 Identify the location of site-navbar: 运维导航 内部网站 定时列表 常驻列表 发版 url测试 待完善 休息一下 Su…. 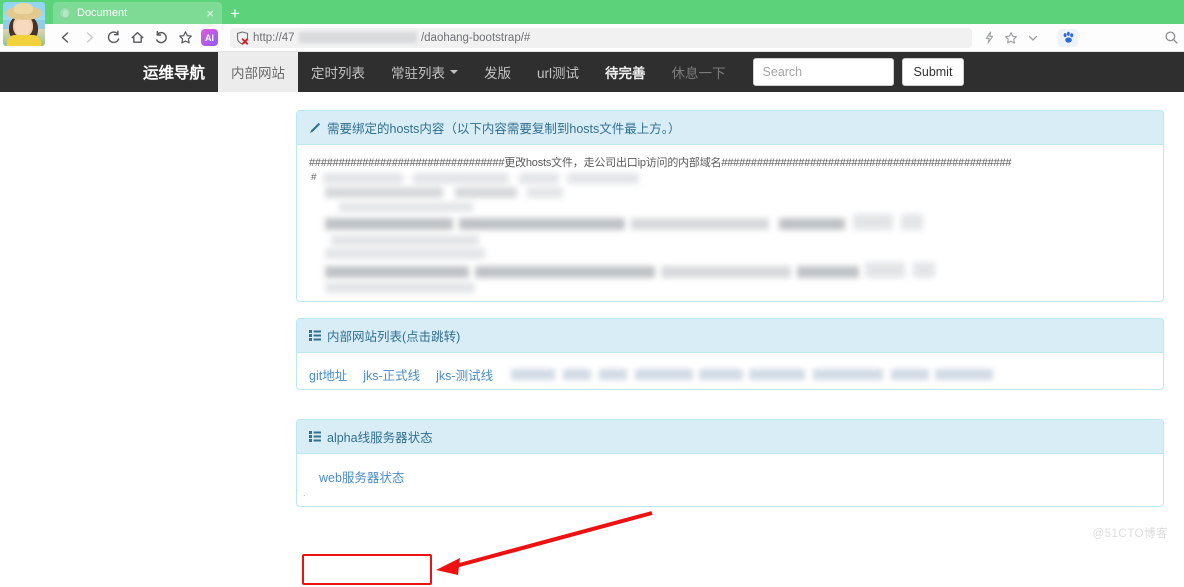
(592, 72).